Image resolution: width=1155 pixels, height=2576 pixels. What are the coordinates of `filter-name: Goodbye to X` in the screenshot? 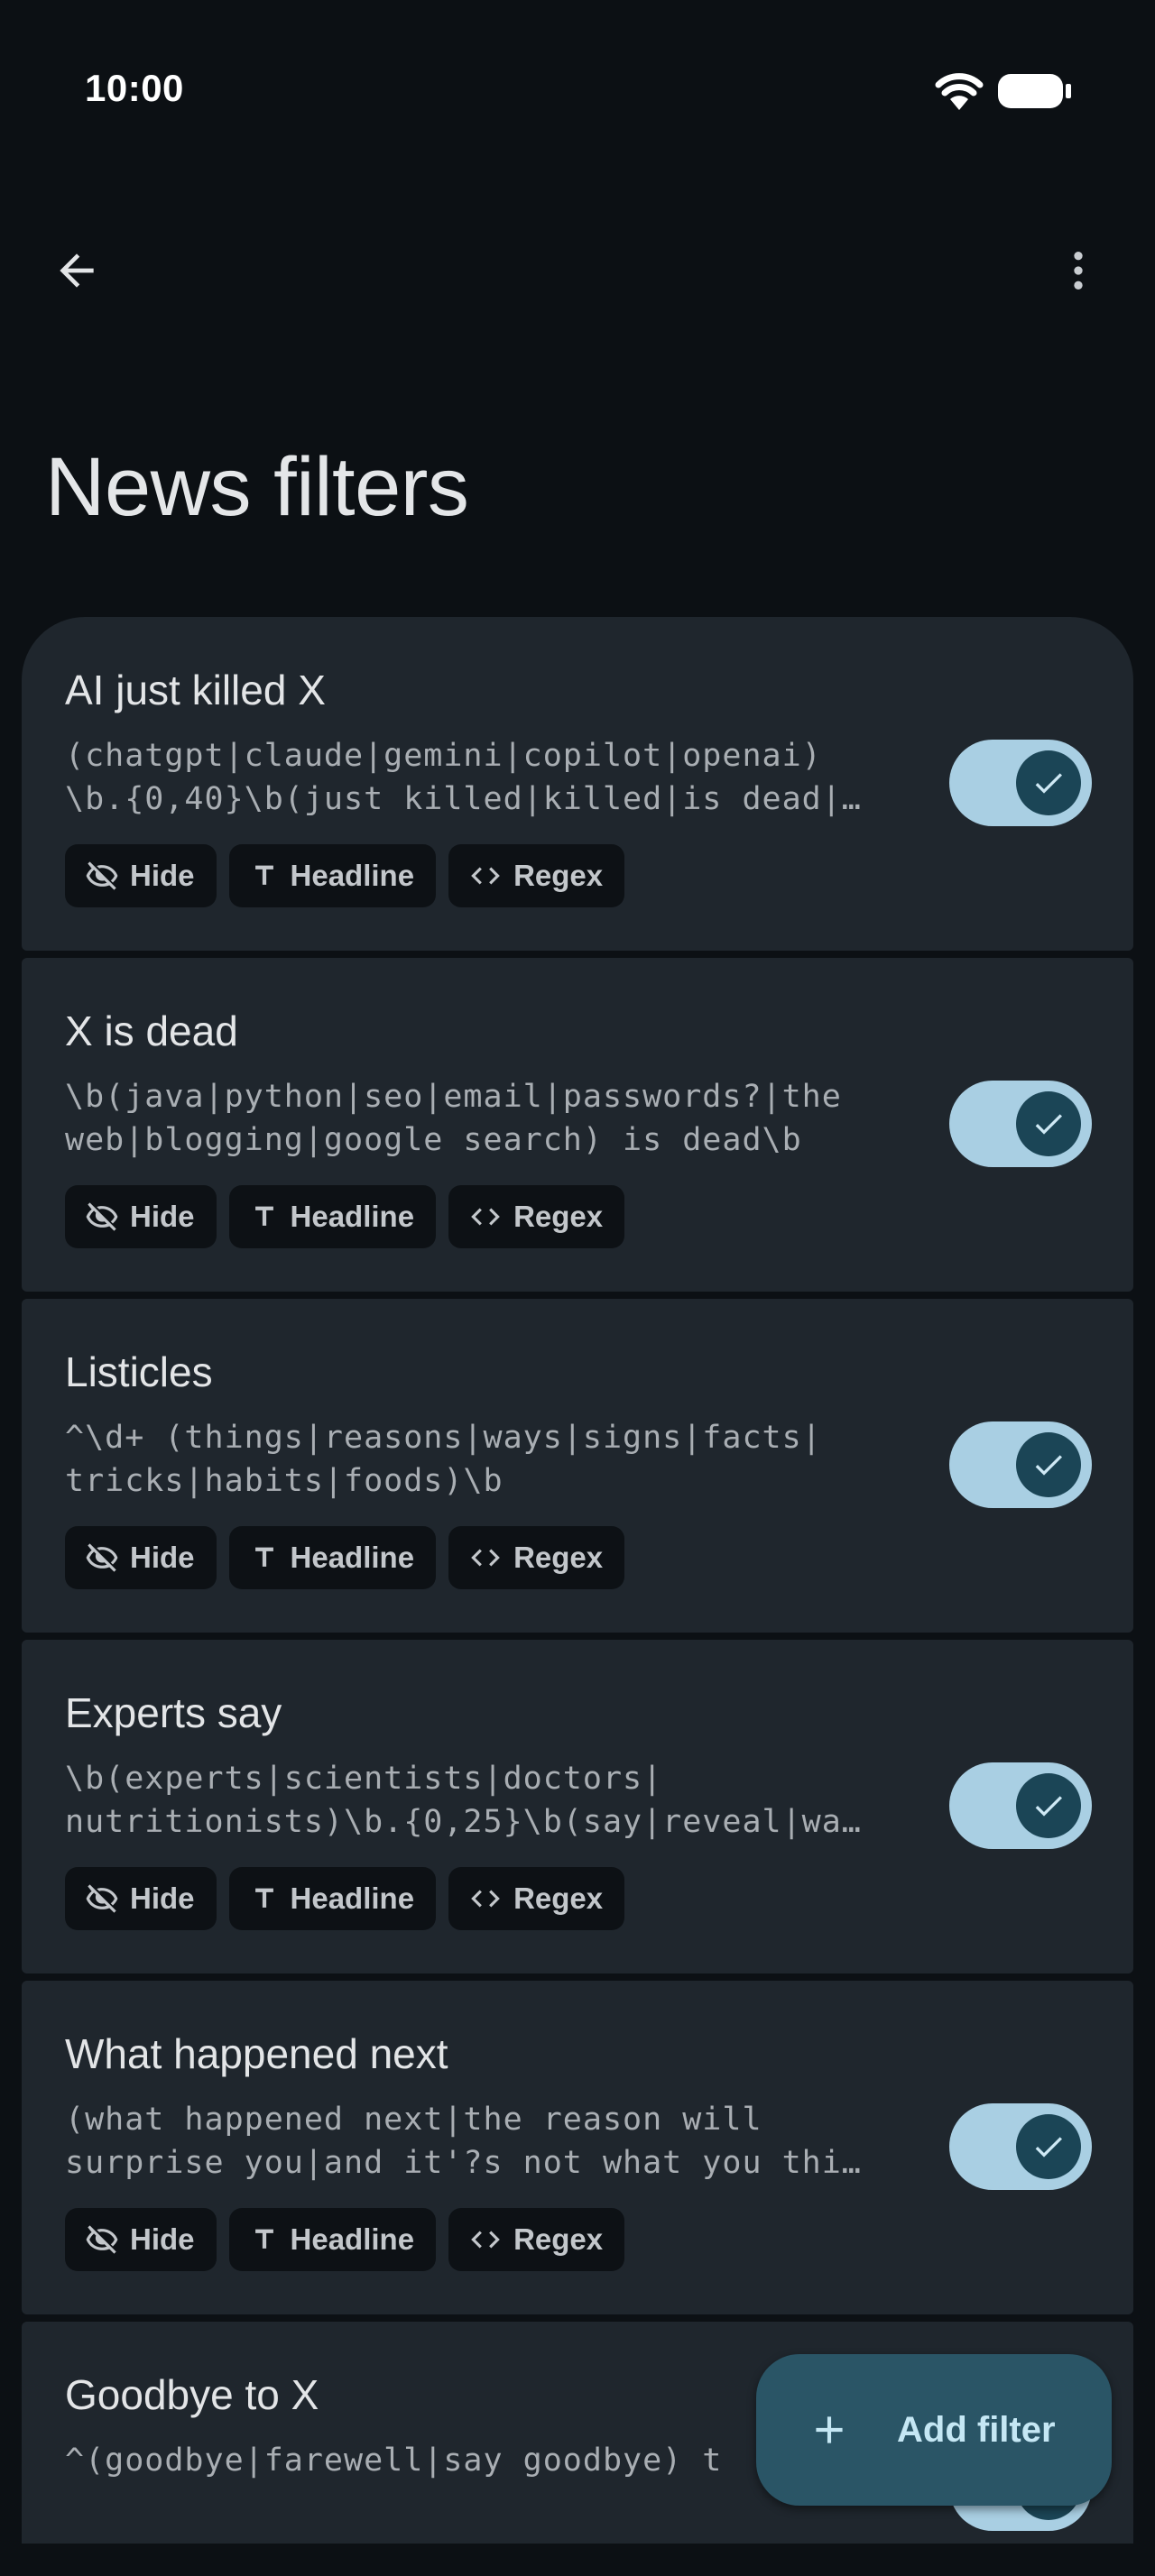 It's located at (192, 2394).